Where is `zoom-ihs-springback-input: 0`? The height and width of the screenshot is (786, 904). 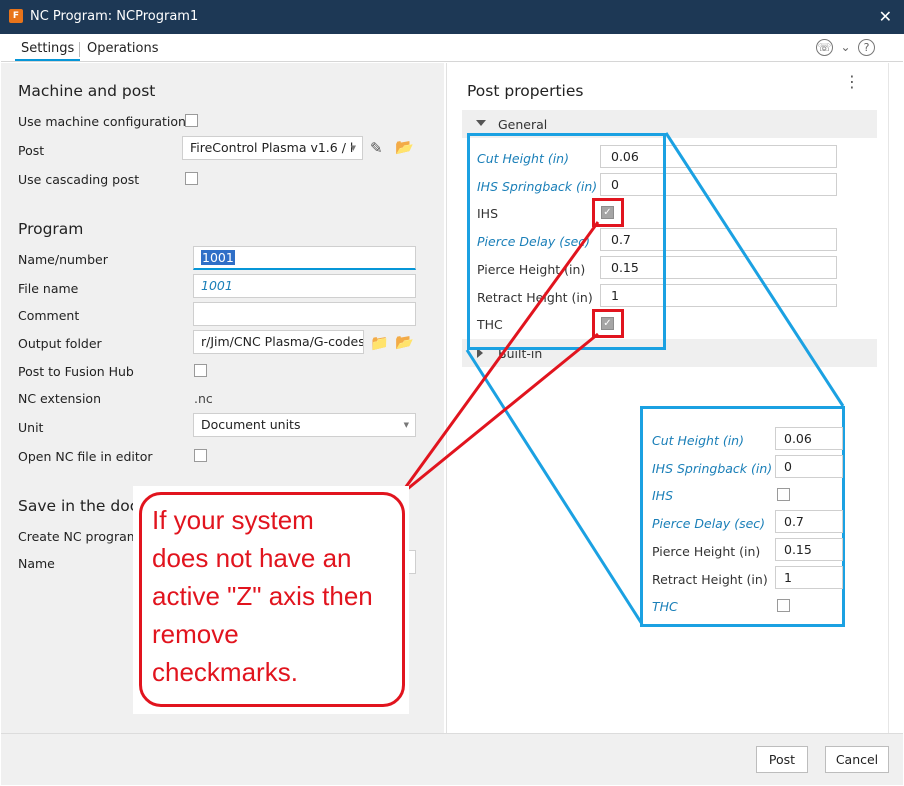
zoom-ihs-springback-input: 0 is located at coordinates (809, 466).